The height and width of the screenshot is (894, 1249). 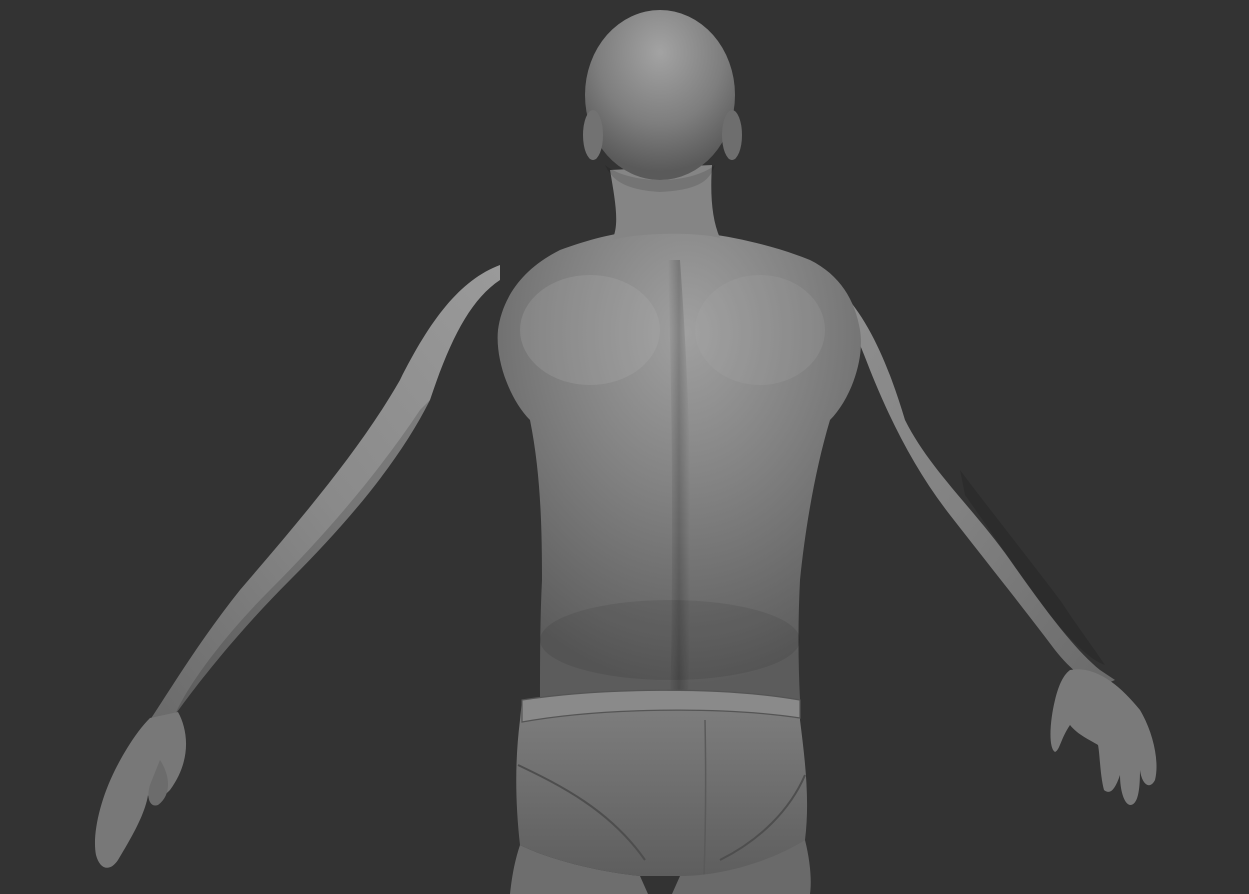 What do you see at coordinates (590, 330) in the screenshot?
I see `left-scapula-highlight` at bounding box center [590, 330].